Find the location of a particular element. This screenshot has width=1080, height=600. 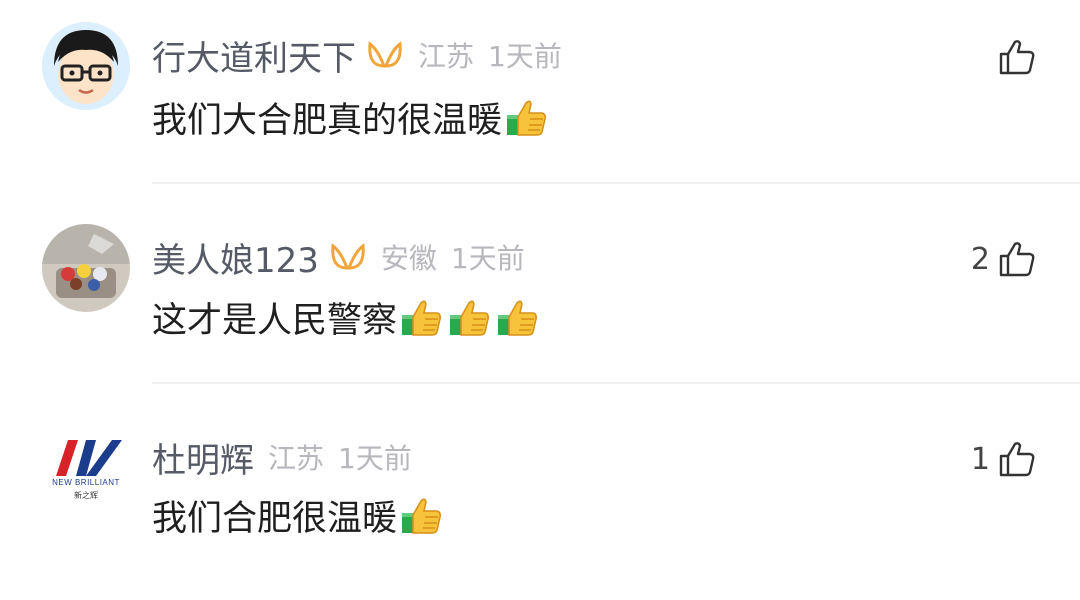

logo-caption: NEW BRILLIANT is located at coordinates (86, 482).